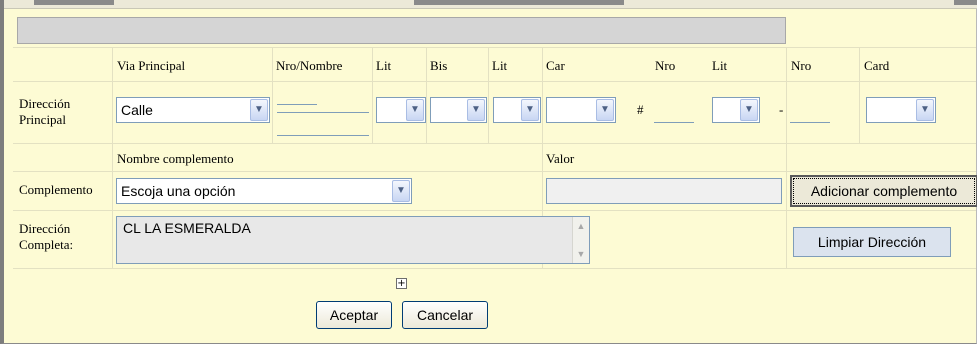  Describe the element at coordinates (517, 110) in the screenshot. I see `lit-select-2: ▼` at that location.